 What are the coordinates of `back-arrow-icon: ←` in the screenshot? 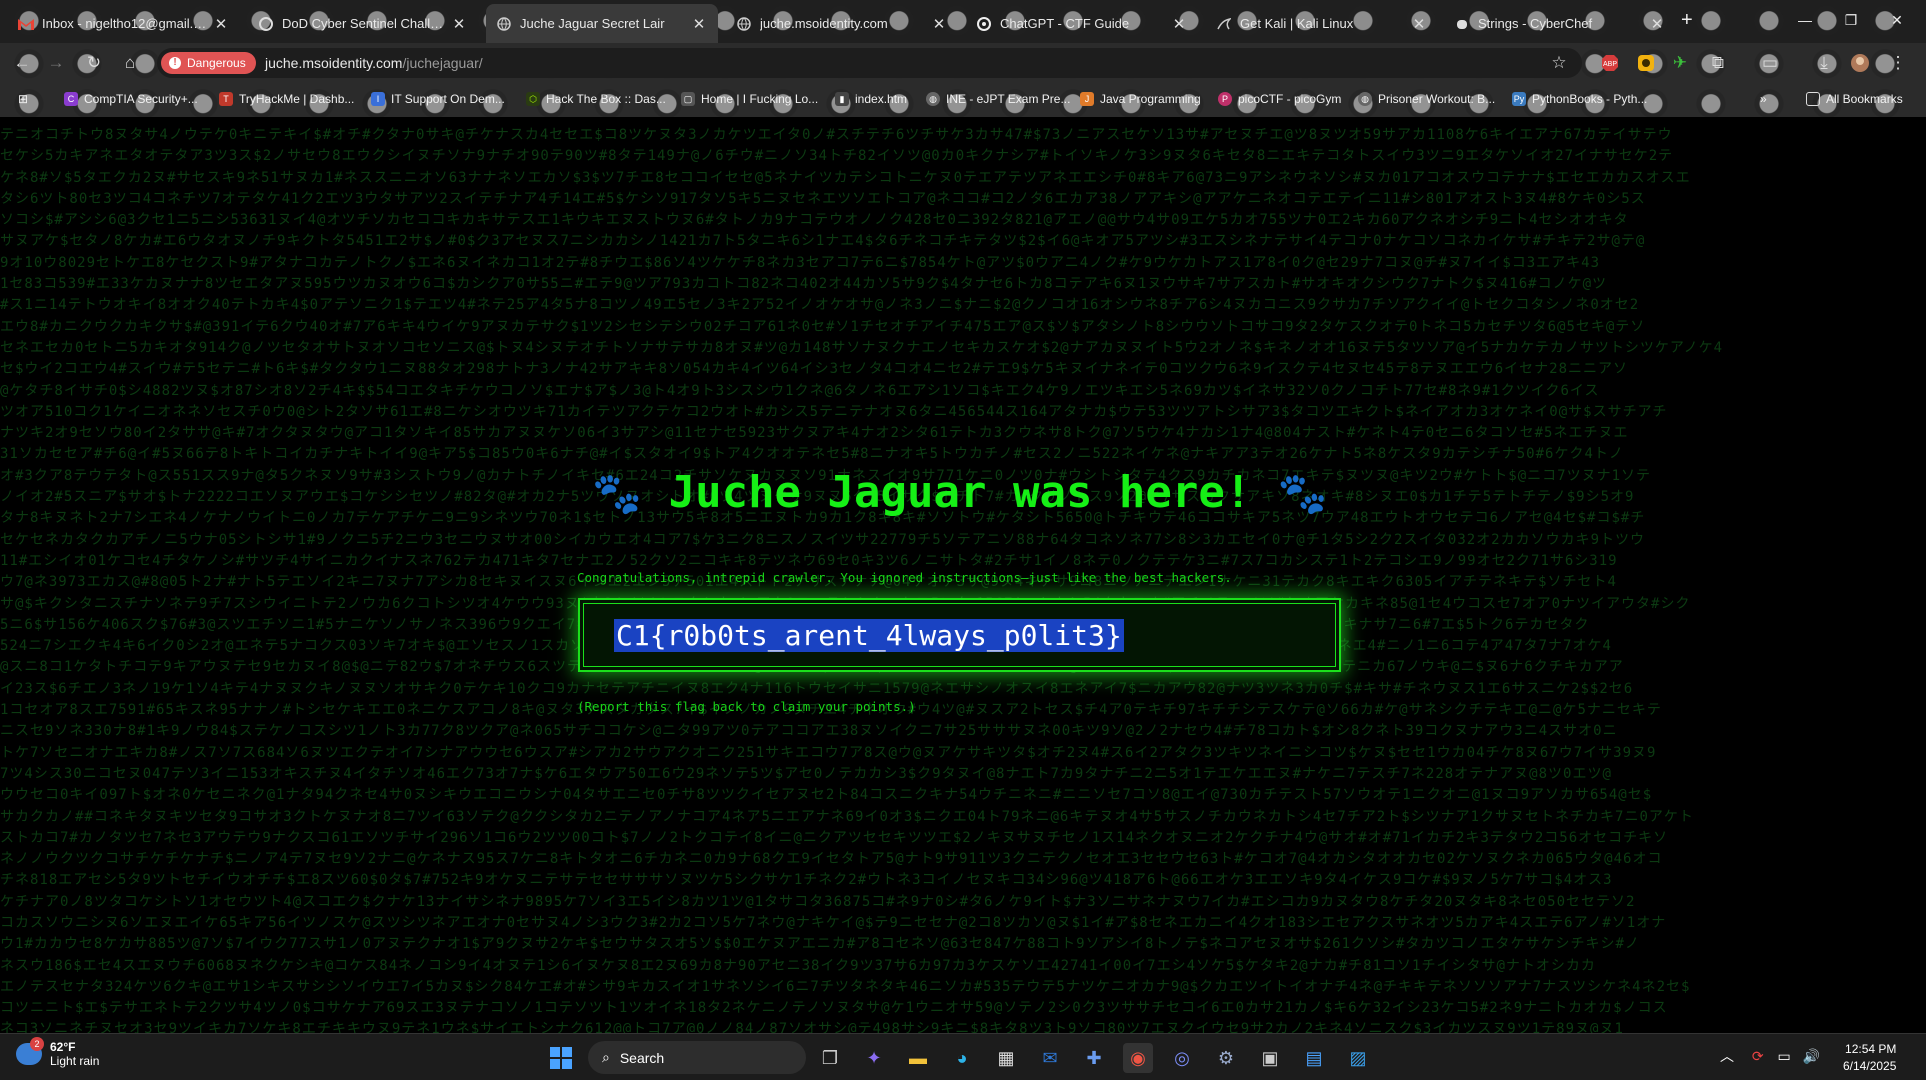 It's located at (22, 63).